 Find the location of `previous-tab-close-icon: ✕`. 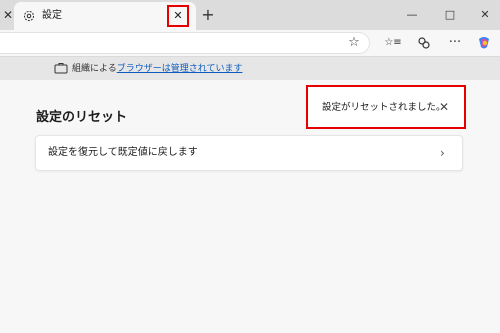

previous-tab-close-icon: ✕ is located at coordinates (8, 15).